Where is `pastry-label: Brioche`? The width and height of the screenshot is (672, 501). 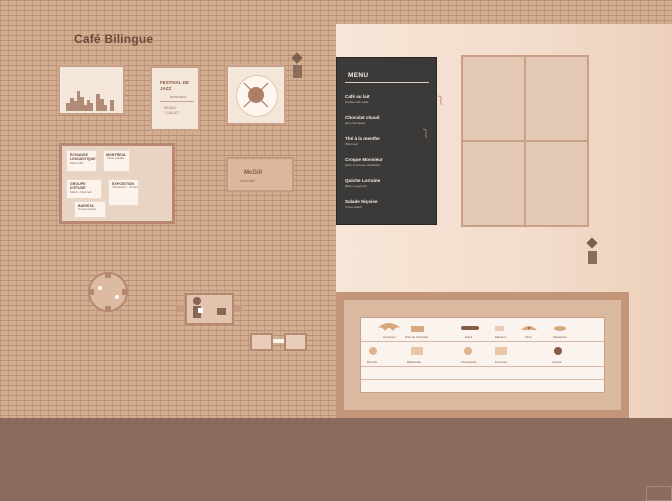
pastry-label: Brioche is located at coordinates (372, 362).